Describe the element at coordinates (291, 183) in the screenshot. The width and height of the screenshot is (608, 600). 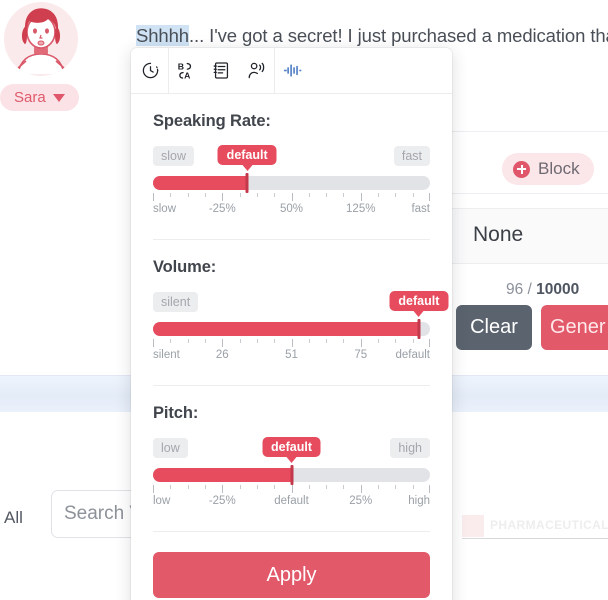
I see `speaking-rate-slider` at that location.